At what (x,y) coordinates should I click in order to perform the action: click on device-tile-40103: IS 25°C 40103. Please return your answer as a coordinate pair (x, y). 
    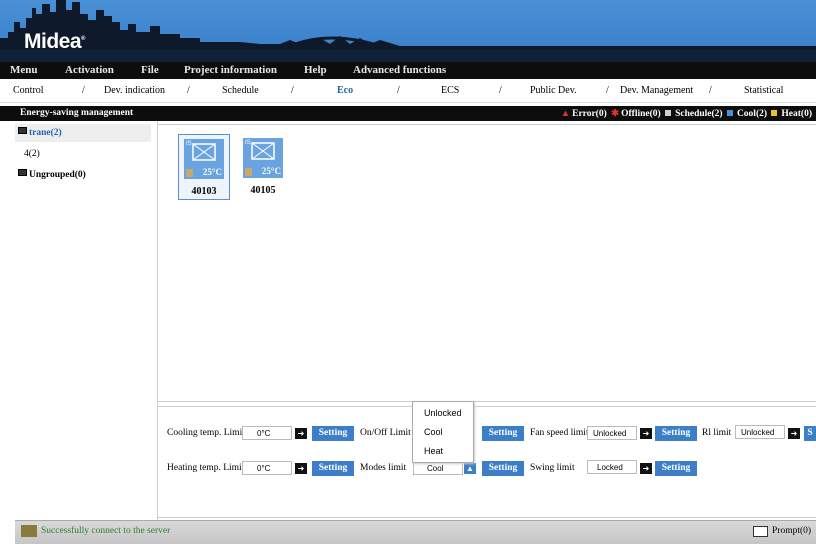
    Looking at the image, I should click on (204, 167).